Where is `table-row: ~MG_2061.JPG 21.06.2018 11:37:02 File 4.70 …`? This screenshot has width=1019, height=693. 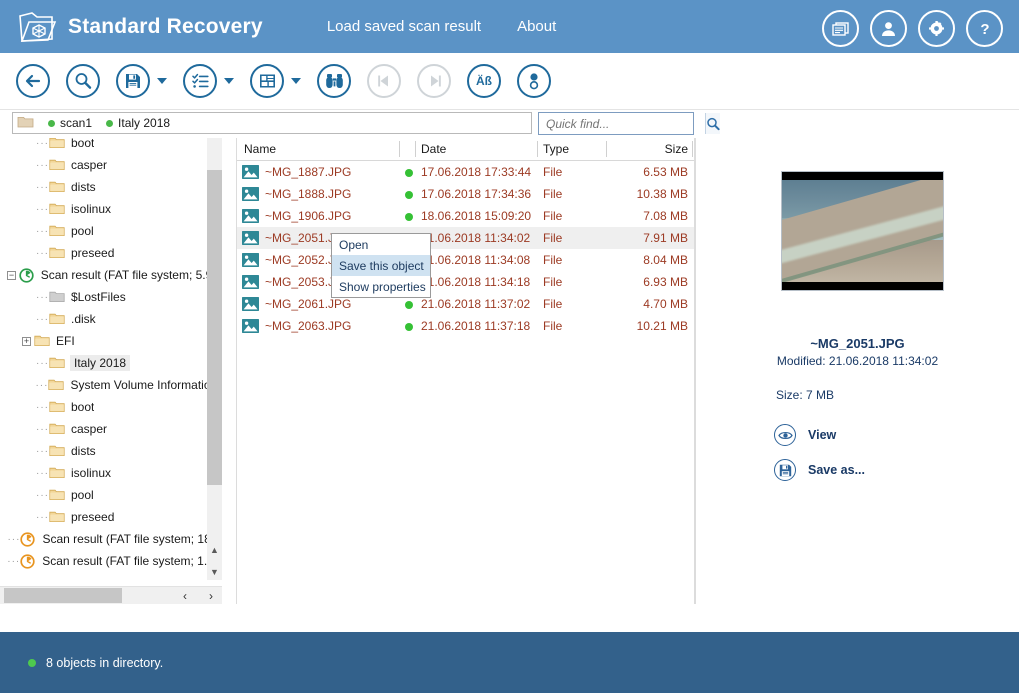 table-row: ~MG_2061.JPG 21.06.2018 11:37:02 File 4.70 … is located at coordinates (465, 304).